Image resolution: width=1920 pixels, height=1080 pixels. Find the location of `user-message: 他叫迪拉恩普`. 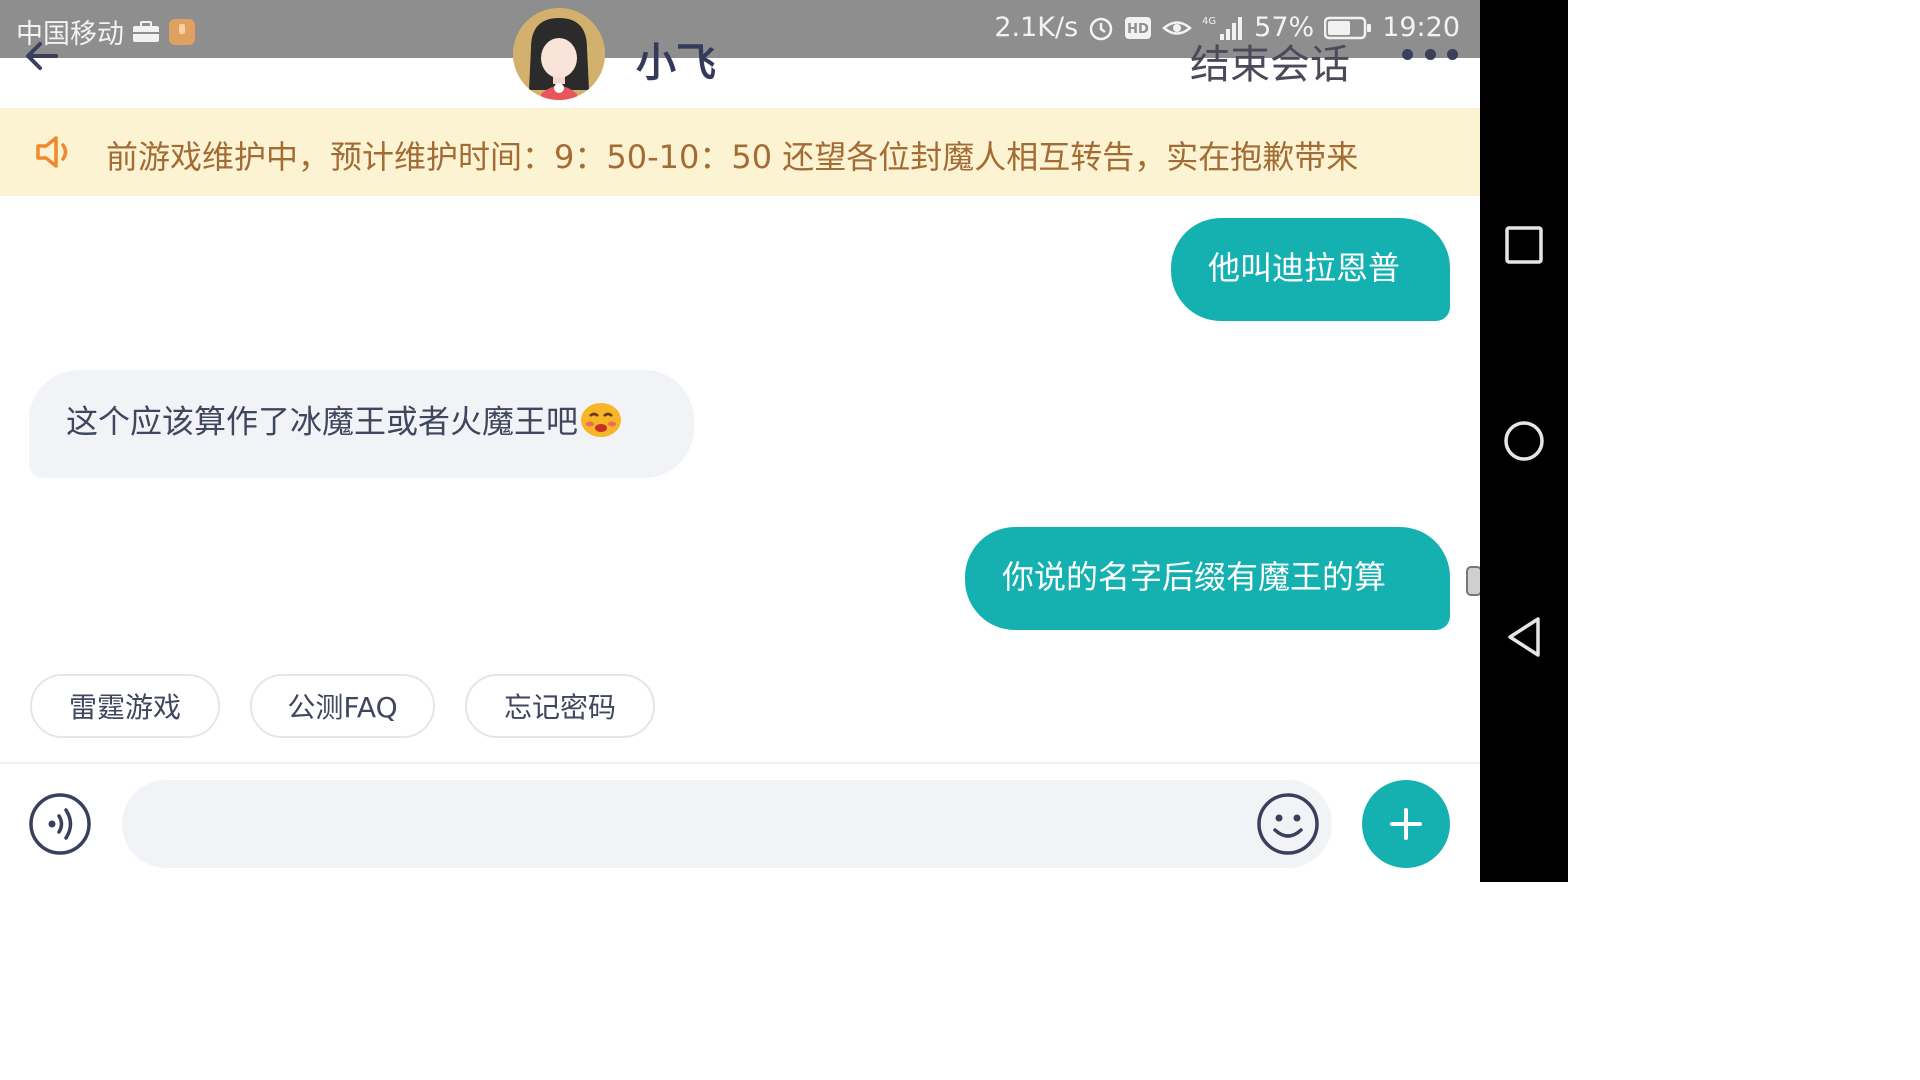

user-message: 他叫迪拉恩普 is located at coordinates (1310, 269).